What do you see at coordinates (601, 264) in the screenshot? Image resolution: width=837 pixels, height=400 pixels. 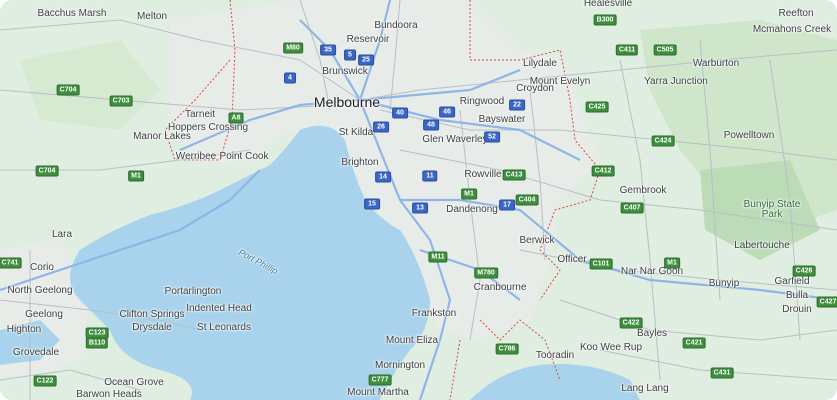 I see `route-shield: C101` at bounding box center [601, 264].